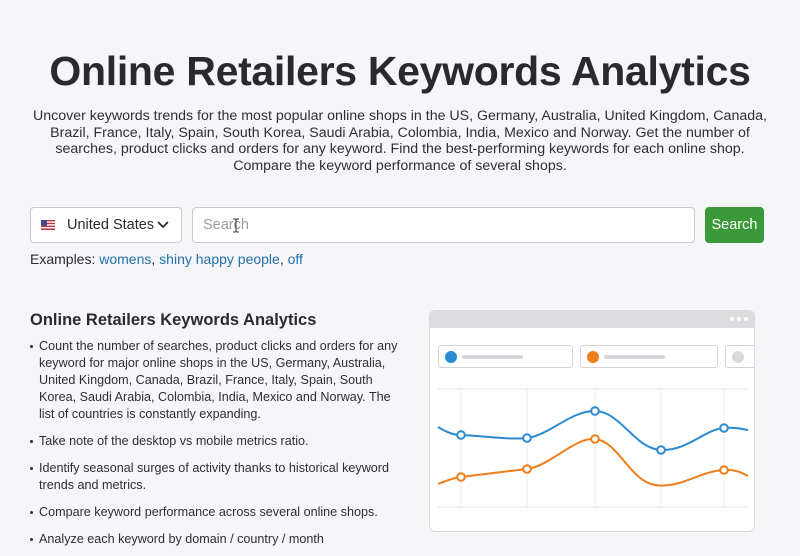 The image size is (800, 556). I want to click on example-link-shiny-happy-people: shiny happy people, so click(219, 259).